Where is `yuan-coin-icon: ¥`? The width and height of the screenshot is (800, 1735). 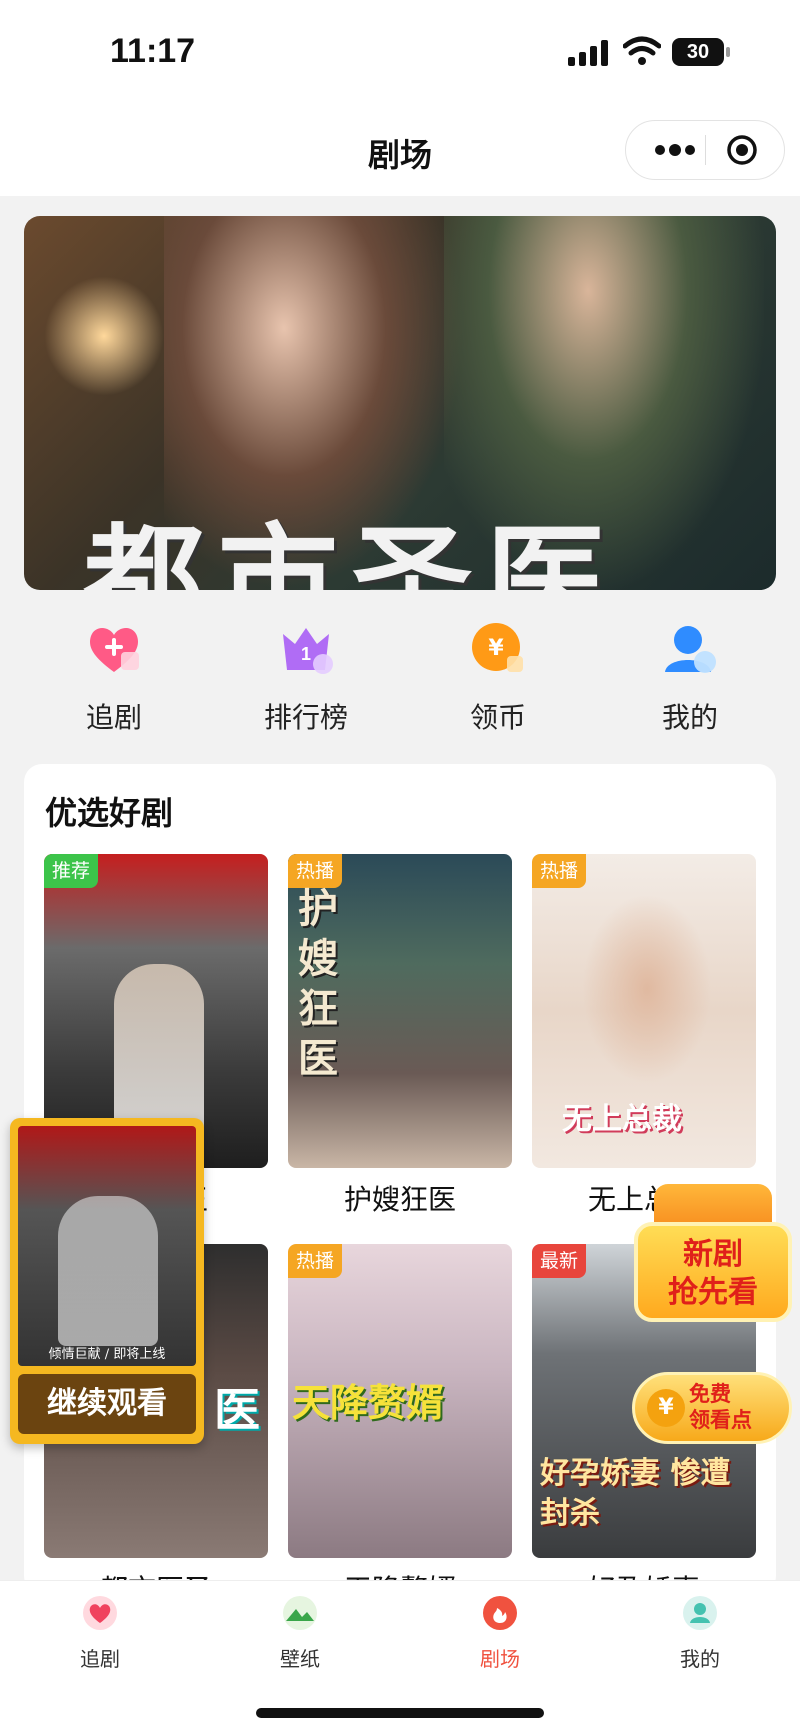 yuan-coin-icon: ¥ is located at coordinates (666, 1408).